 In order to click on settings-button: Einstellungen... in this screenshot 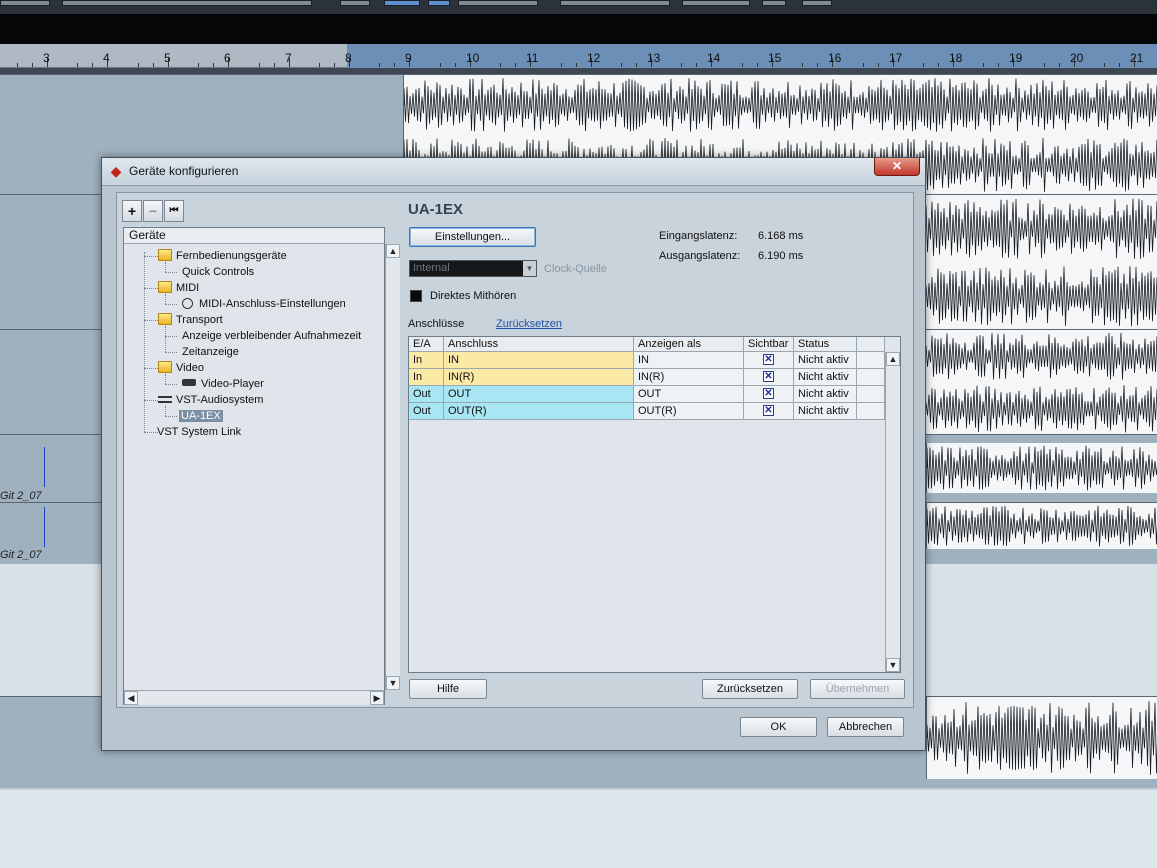, I will do `click(472, 237)`.